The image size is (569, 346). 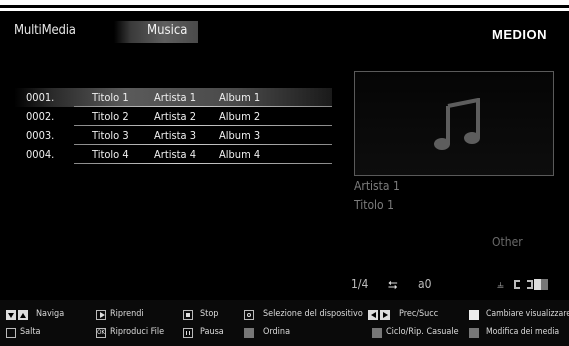 What do you see at coordinates (457, 124) in the screenshot?
I see `music-note-icon` at bounding box center [457, 124].